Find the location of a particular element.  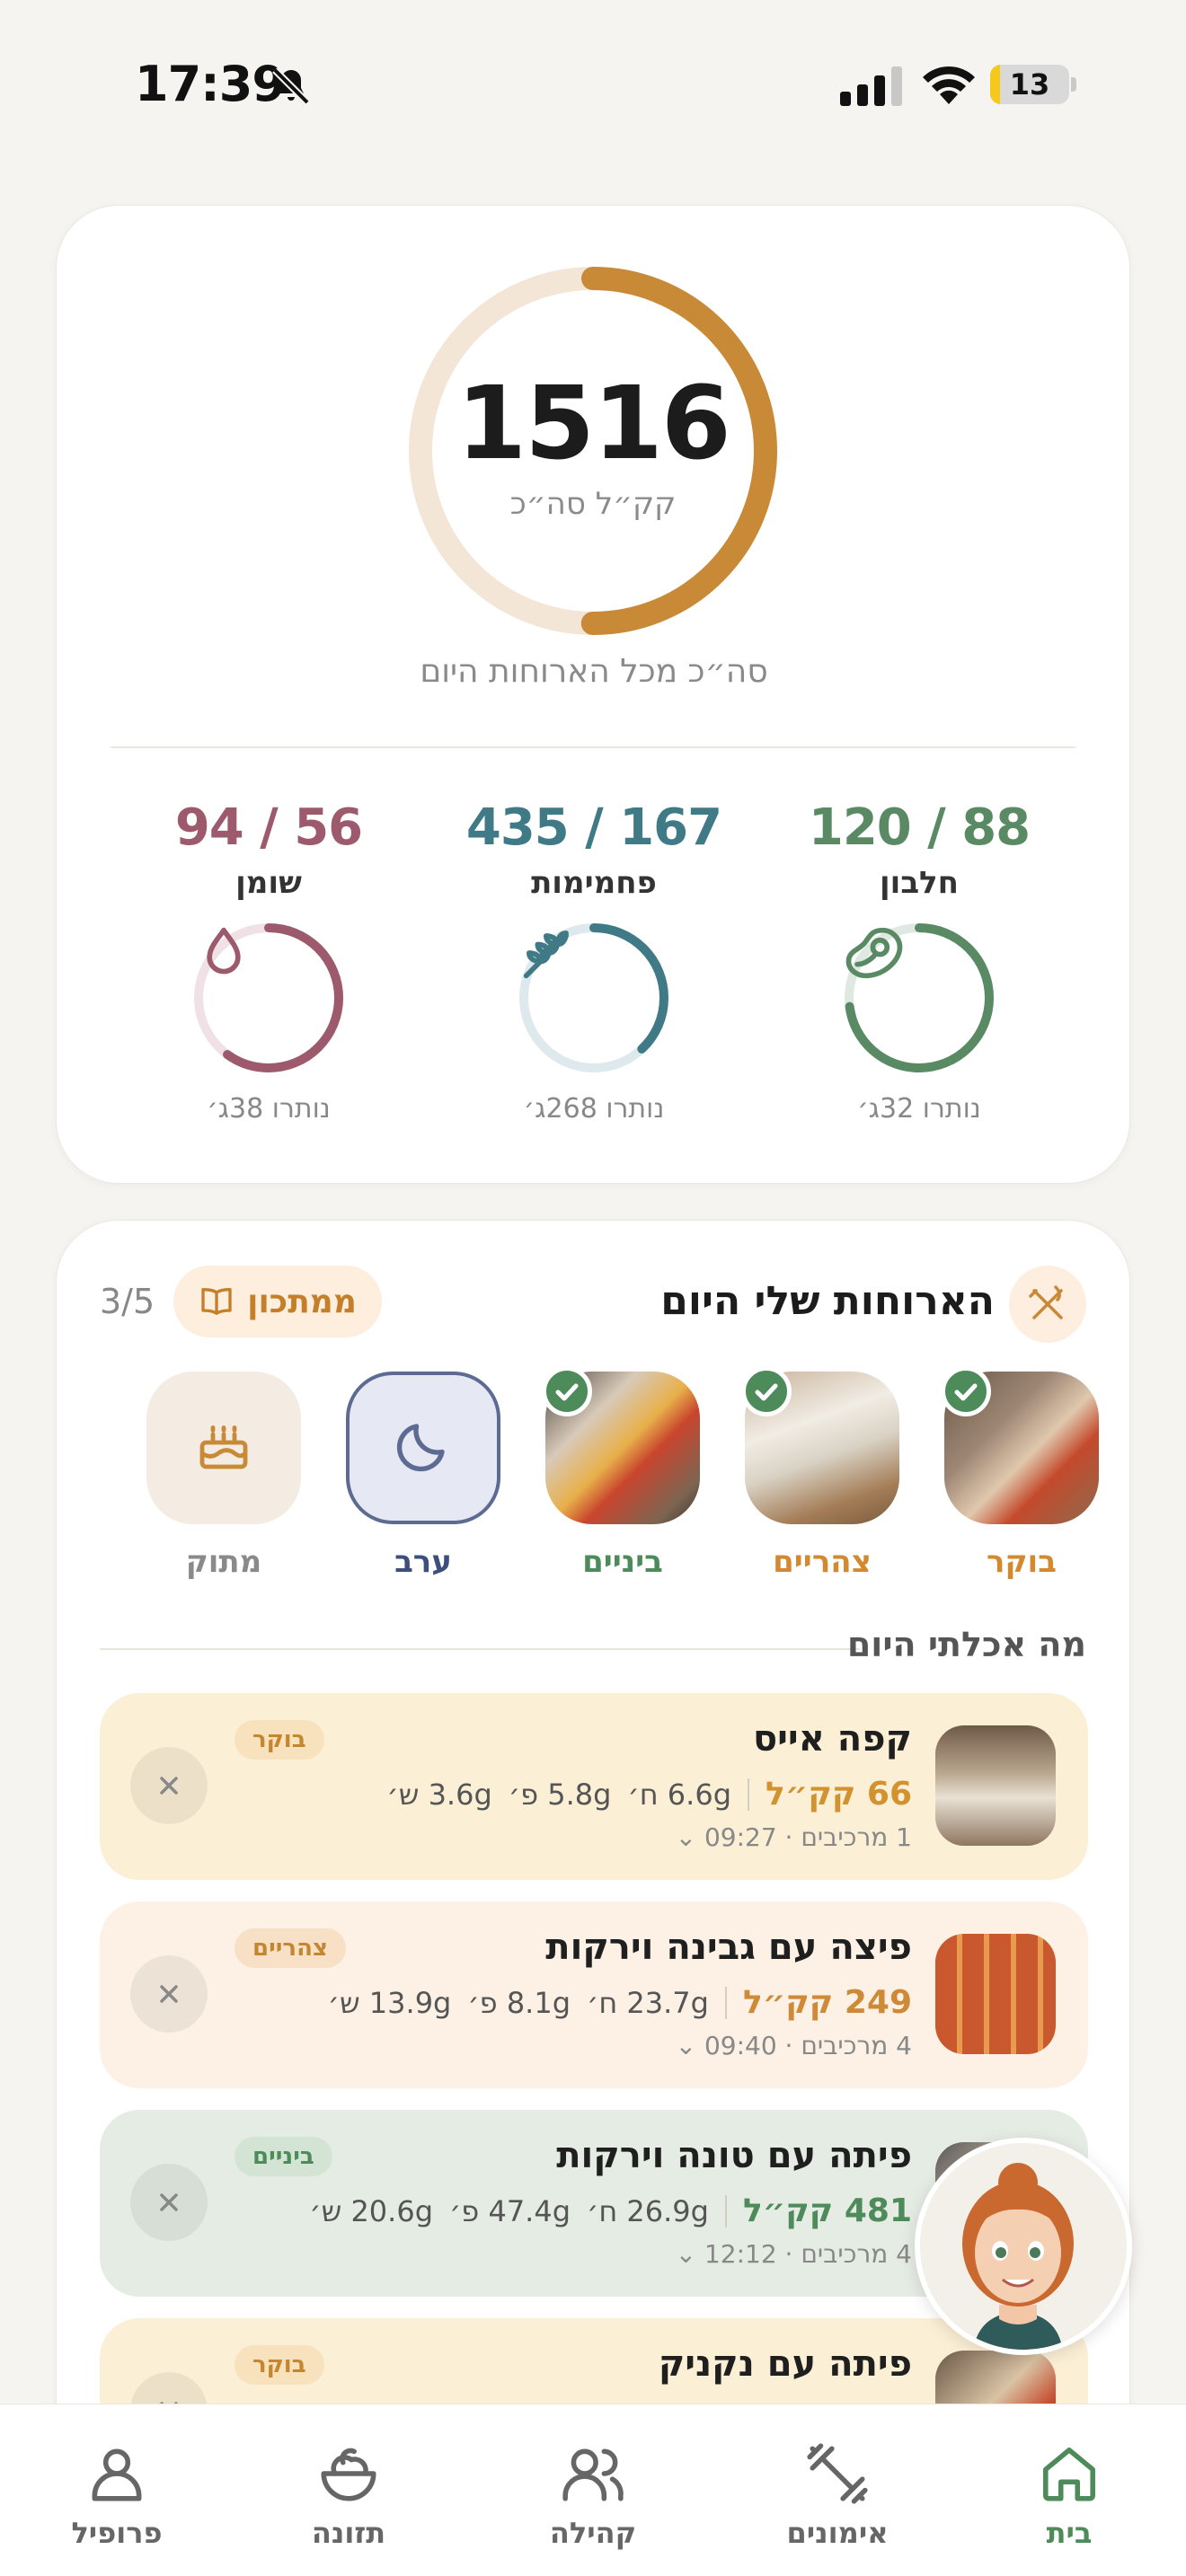

moon-icon is located at coordinates (420, 1448).